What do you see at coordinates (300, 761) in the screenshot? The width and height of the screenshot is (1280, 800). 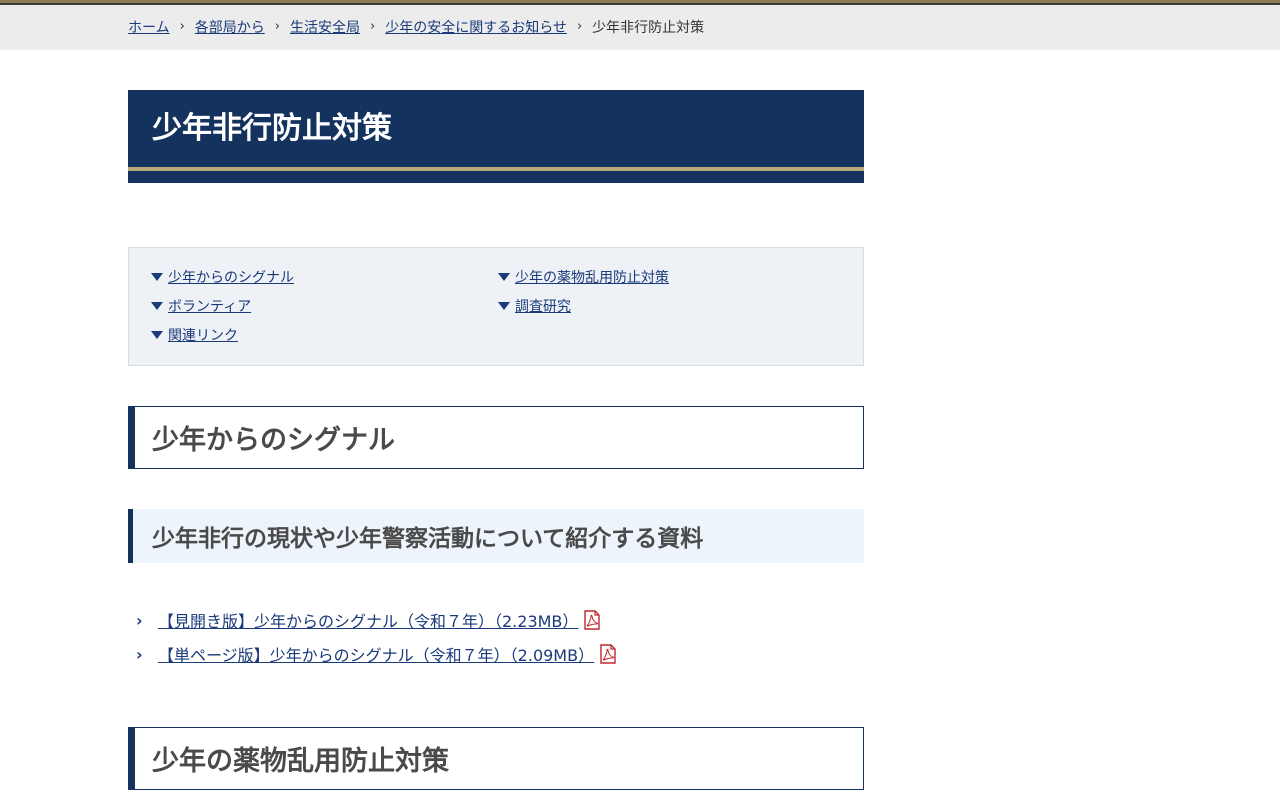 I see `section-heading-drug-abuse: 少年の薬物乱用防止対策` at bounding box center [300, 761].